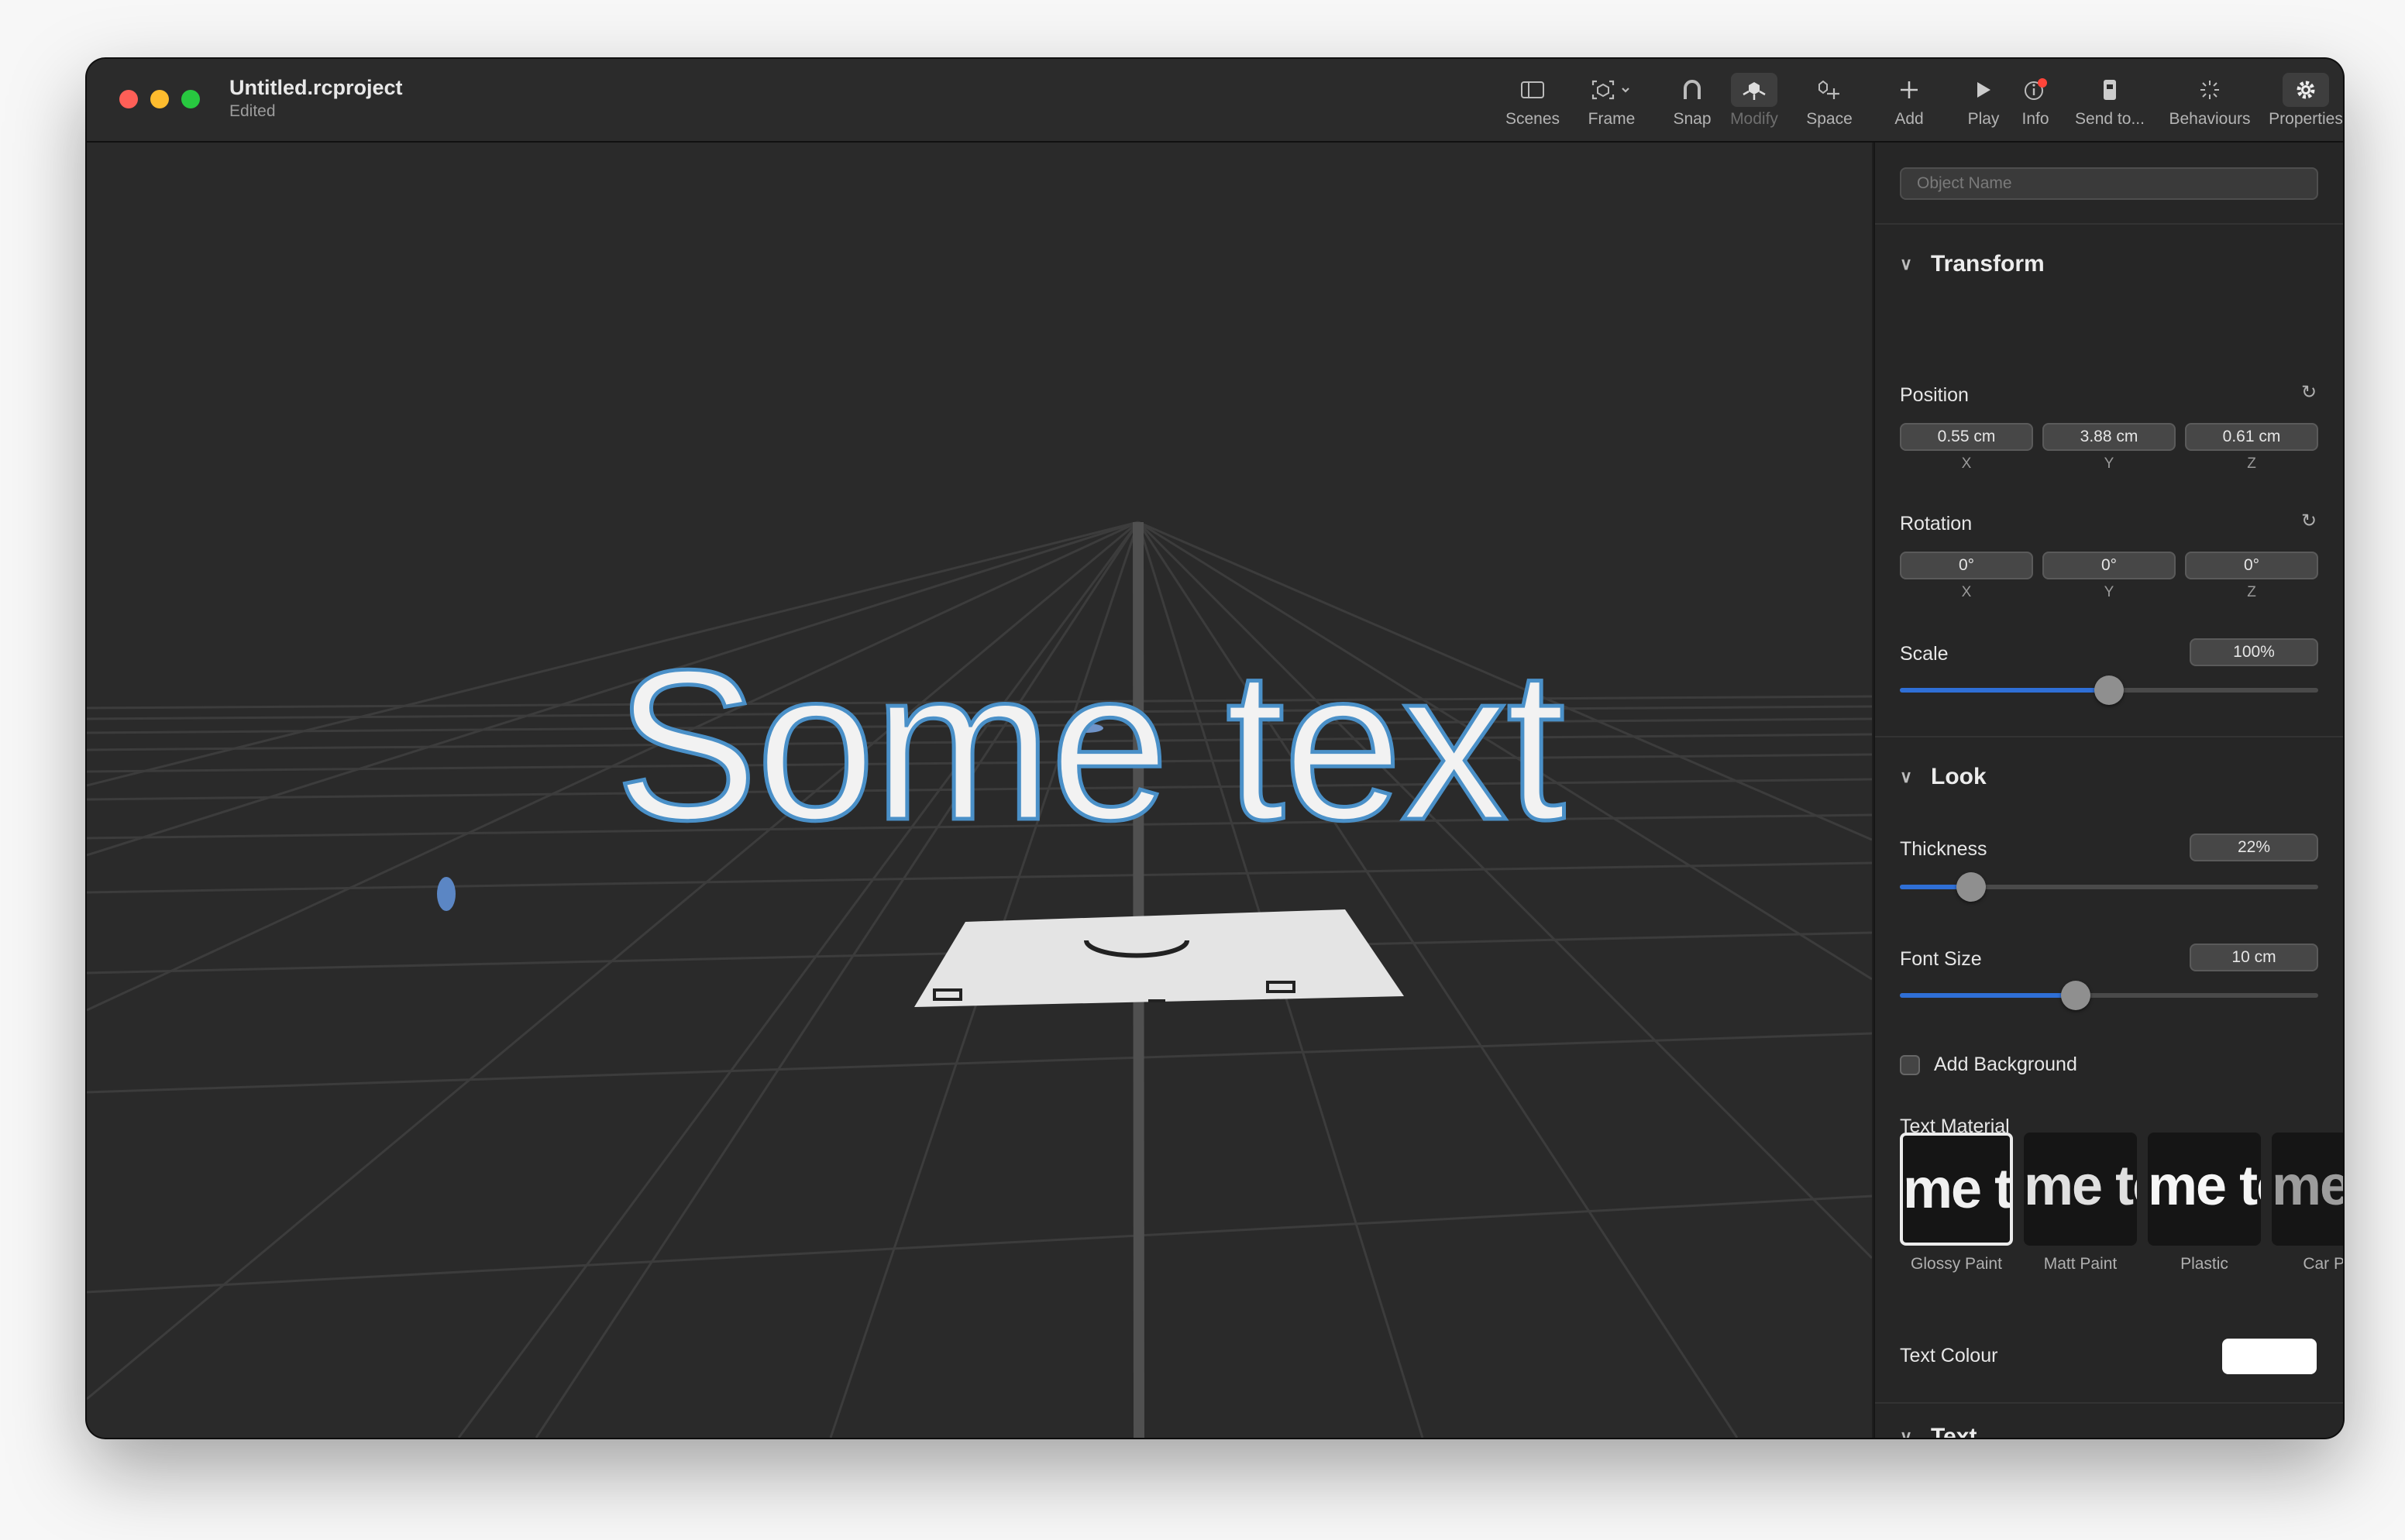 Image resolution: width=2405 pixels, height=1540 pixels. What do you see at coordinates (1941, 959) in the screenshot?
I see `font-size-label: Font Size` at bounding box center [1941, 959].